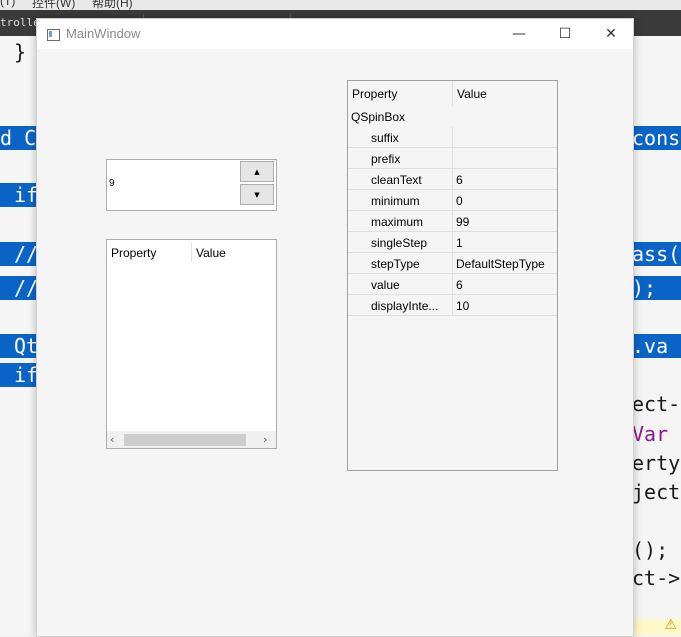  Describe the element at coordinates (18, 23) in the screenshot. I see `editor-tab: troller` at that location.